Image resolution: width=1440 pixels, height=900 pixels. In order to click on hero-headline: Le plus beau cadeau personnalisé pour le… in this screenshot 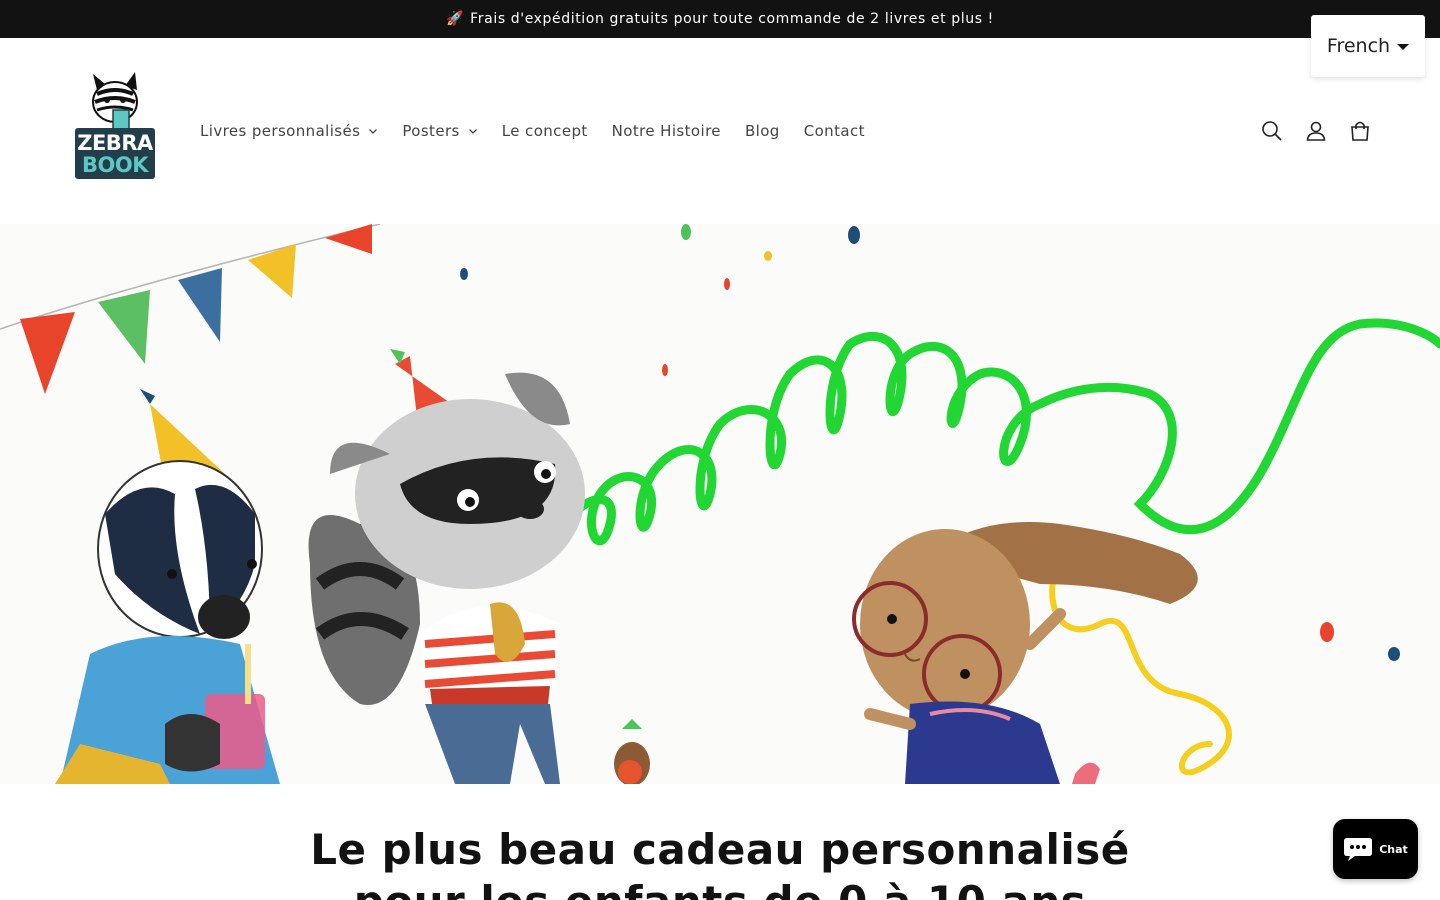, I will do `click(720, 862)`.